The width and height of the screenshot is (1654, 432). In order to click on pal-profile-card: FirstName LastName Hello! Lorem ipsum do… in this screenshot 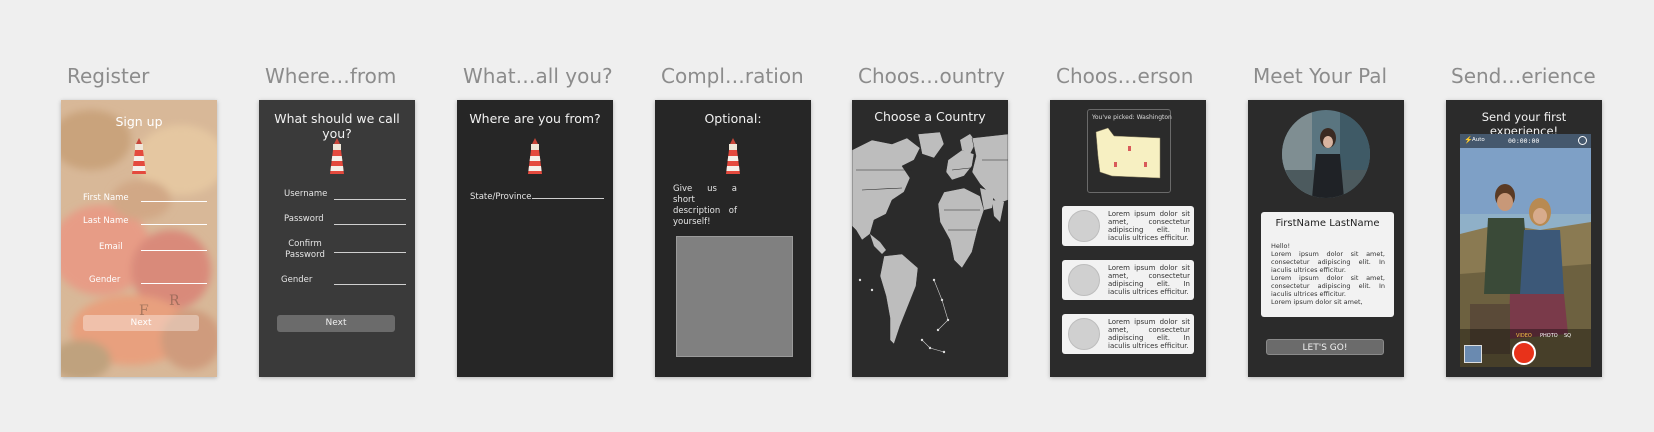, I will do `click(1327, 264)`.